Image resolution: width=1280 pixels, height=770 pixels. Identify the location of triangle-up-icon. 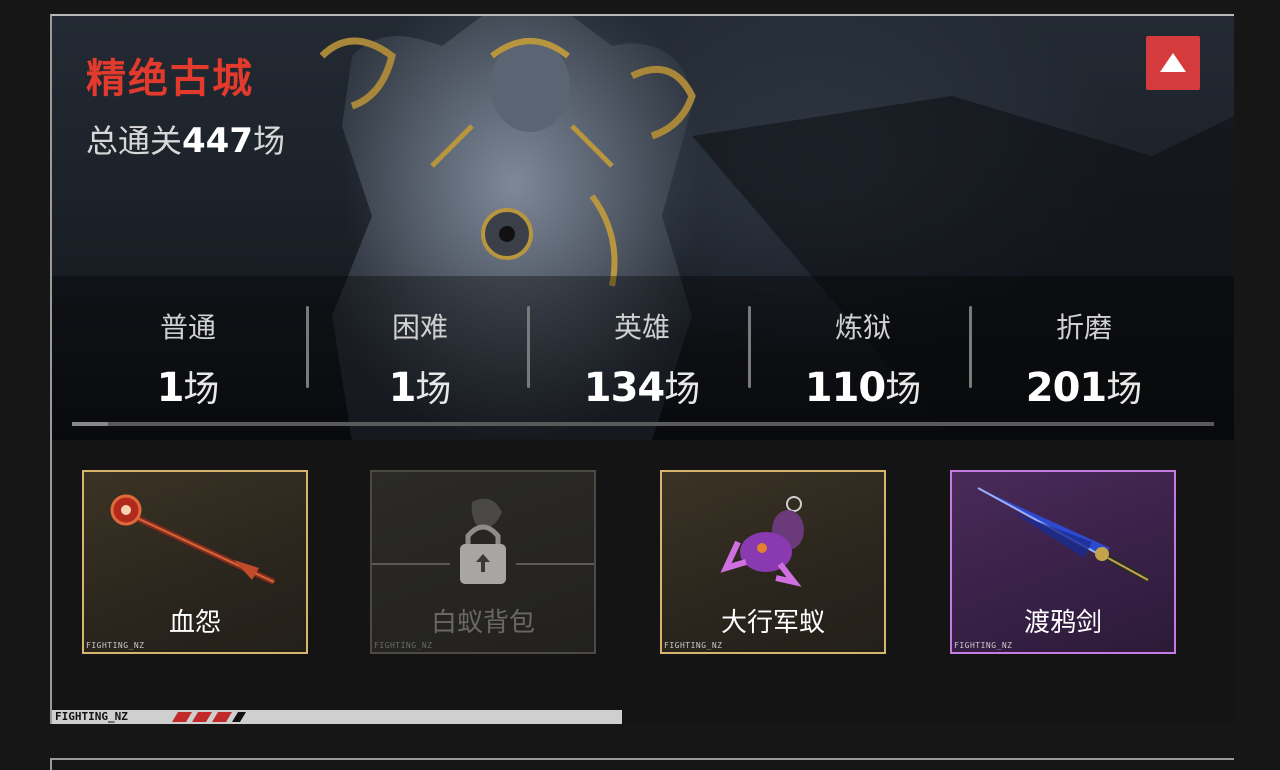
(1173, 62).